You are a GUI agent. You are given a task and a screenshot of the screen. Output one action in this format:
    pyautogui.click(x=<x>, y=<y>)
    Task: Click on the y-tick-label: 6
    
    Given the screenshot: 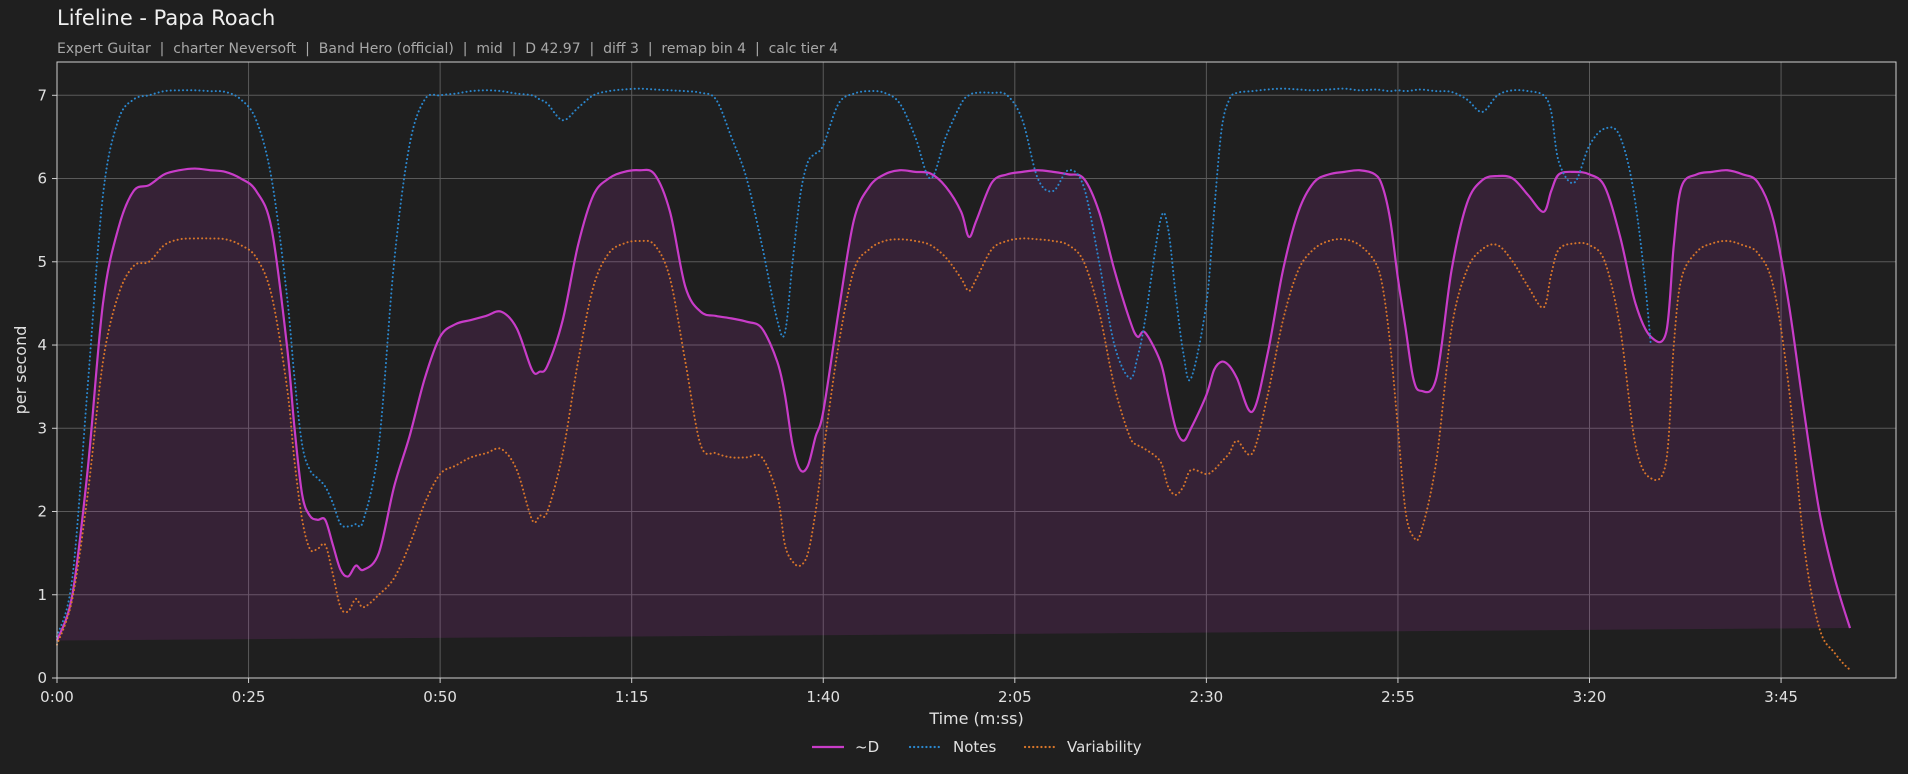 What is the action you would take?
    pyautogui.click(x=42, y=179)
    